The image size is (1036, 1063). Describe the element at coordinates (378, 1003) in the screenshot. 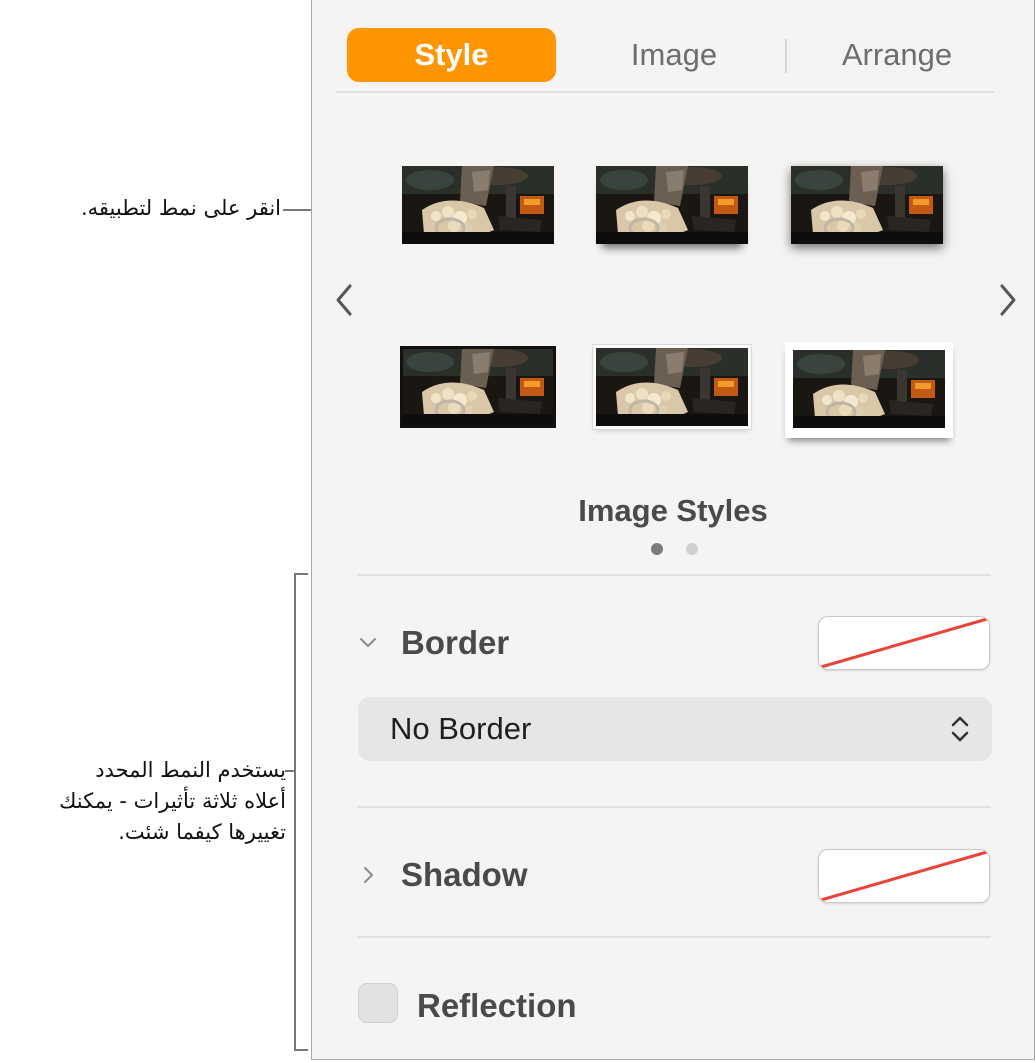

I see `reflection-checkbox` at that location.